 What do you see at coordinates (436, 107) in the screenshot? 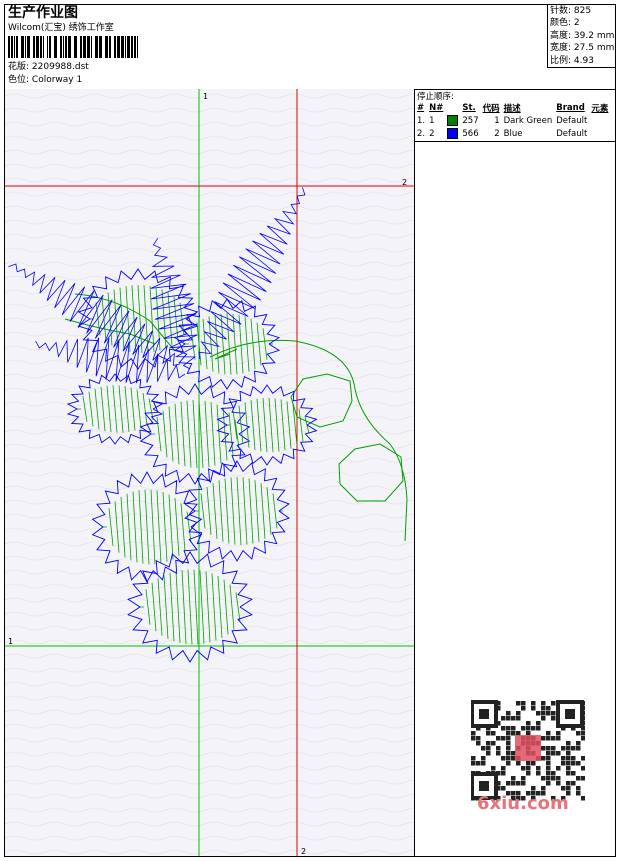
I see `col-n: N#` at bounding box center [436, 107].